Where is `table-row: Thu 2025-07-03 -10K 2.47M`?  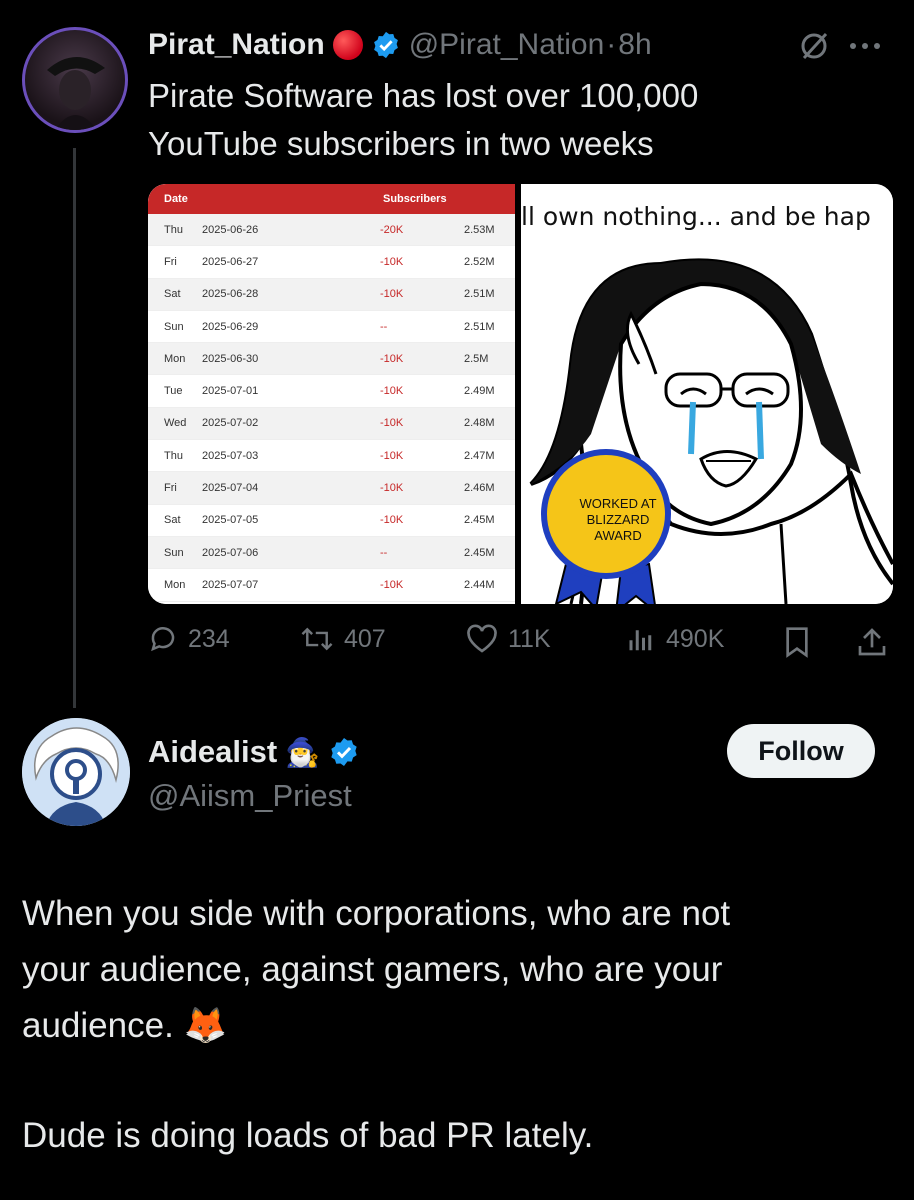 table-row: Thu 2025-07-03 -10K 2.47M is located at coordinates (331, 456).